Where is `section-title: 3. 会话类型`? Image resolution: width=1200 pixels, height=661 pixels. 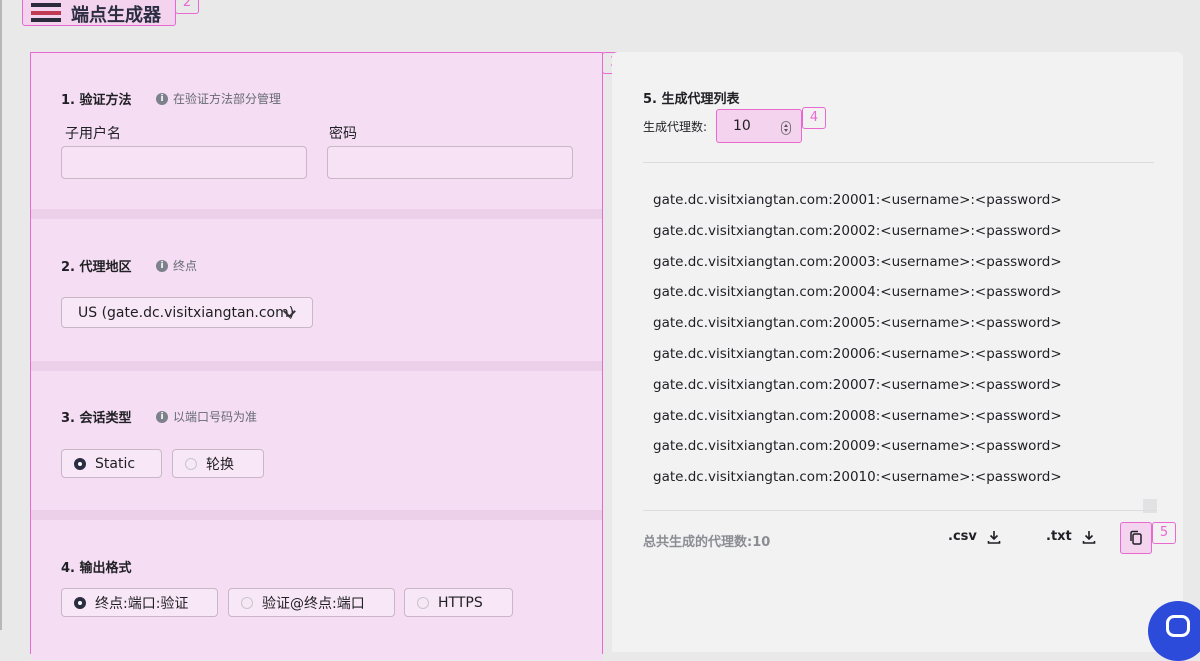 section-title: 3. 会话类型 is located at coordinates (96, 418).